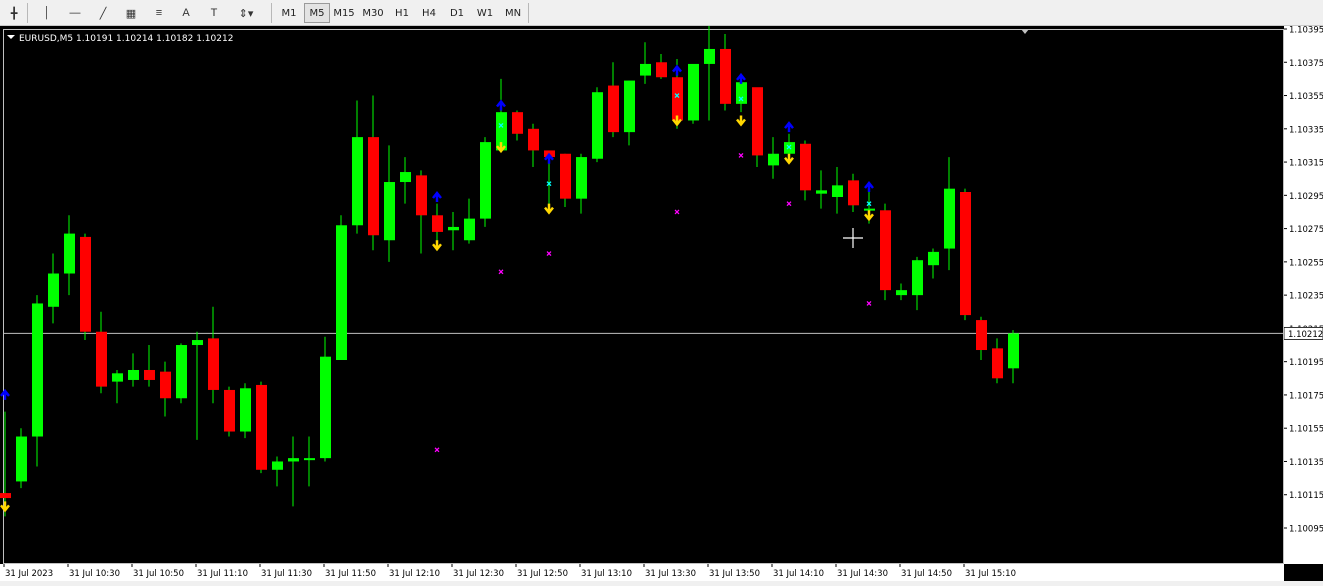  Describe the element at coordinates (131, 13) in the screenshot. I see `gann-icon: ▦` at that location.